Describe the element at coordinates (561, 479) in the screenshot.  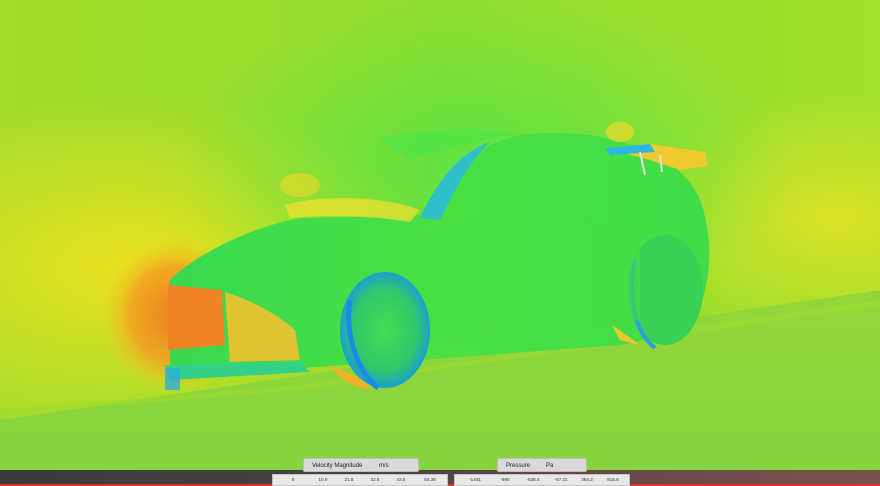
I see `pressure-tick: -87.21` at that location.